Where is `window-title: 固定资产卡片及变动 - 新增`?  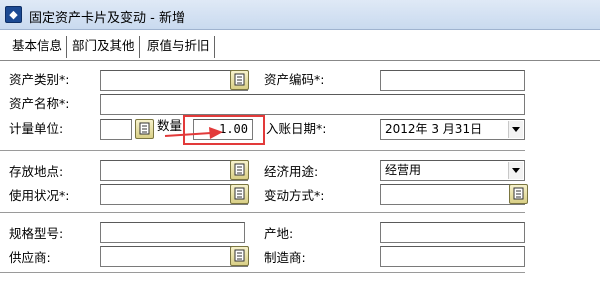 window-title: 固定资产卡片及变动 - 新增 is located at coordinates (107, 18).